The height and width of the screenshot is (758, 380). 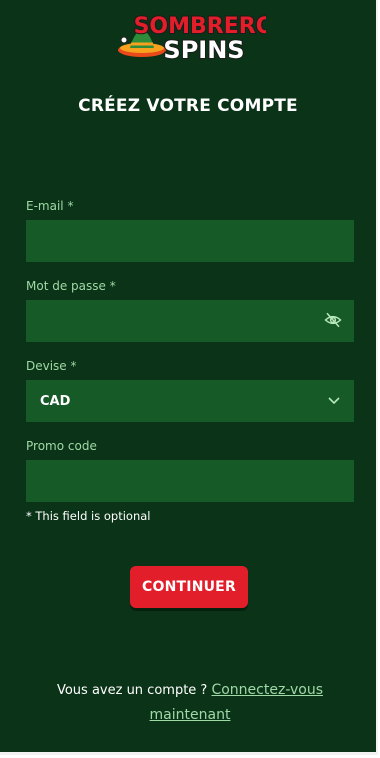 What do you see at coordinates (132, 690) in the screenshot?
I see `login-question: Vous avez un compte ?` at bounding box center [132, 690].